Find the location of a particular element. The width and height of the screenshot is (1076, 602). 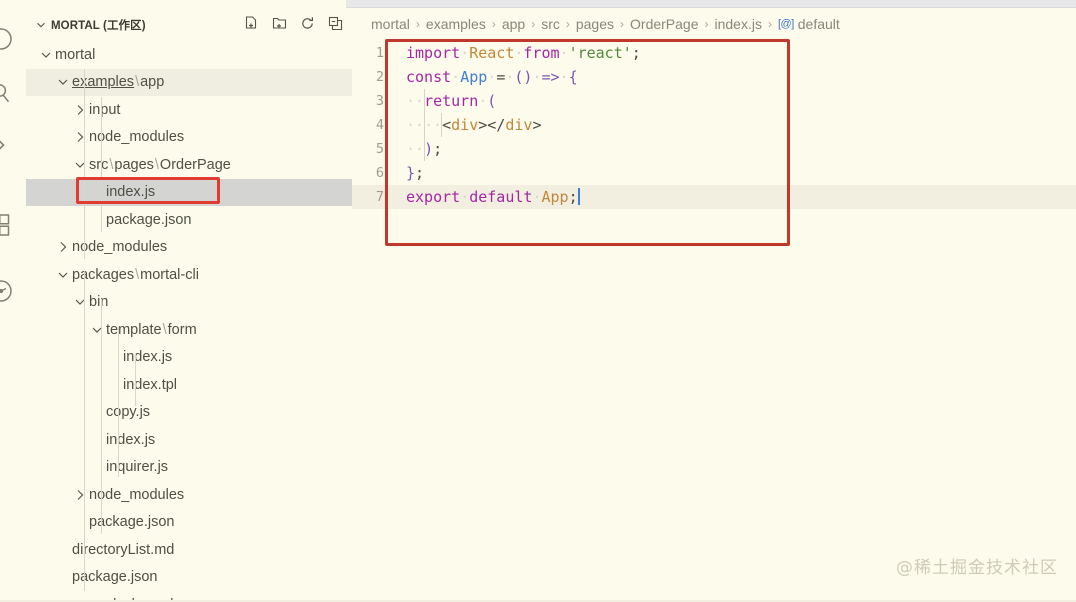

tree-file-row: directoryList.md is located at coordinates (189, 550).